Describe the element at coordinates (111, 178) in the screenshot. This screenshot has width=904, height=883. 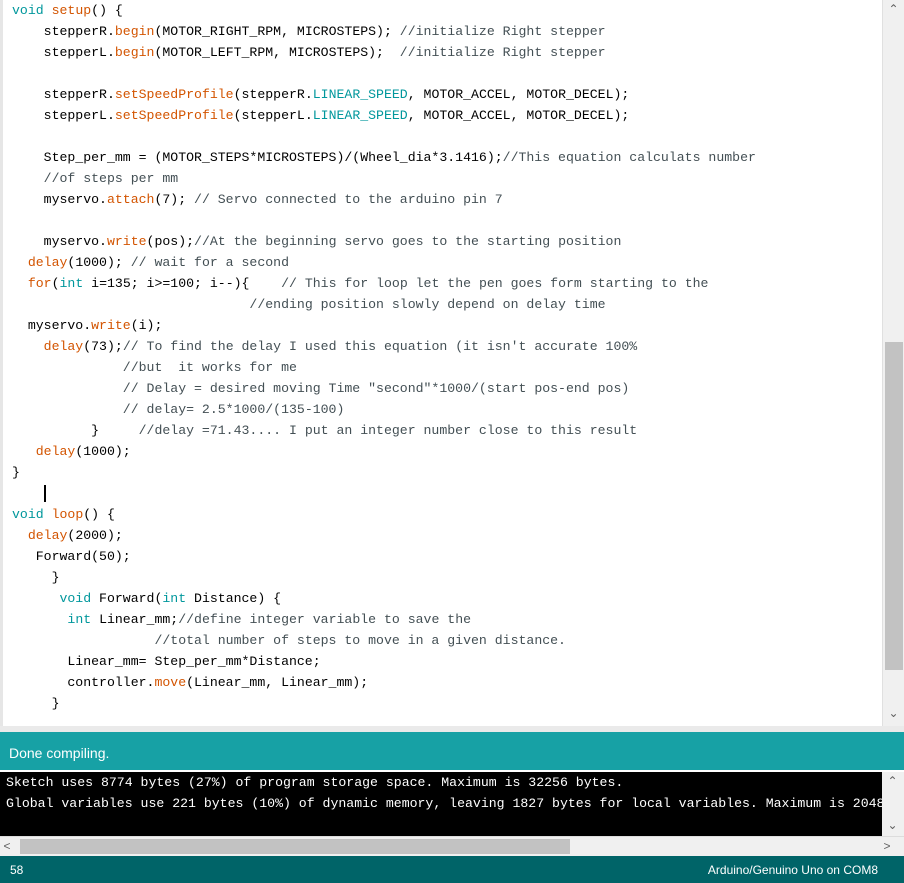
I see `code-token: //of steps per mm` at that location.